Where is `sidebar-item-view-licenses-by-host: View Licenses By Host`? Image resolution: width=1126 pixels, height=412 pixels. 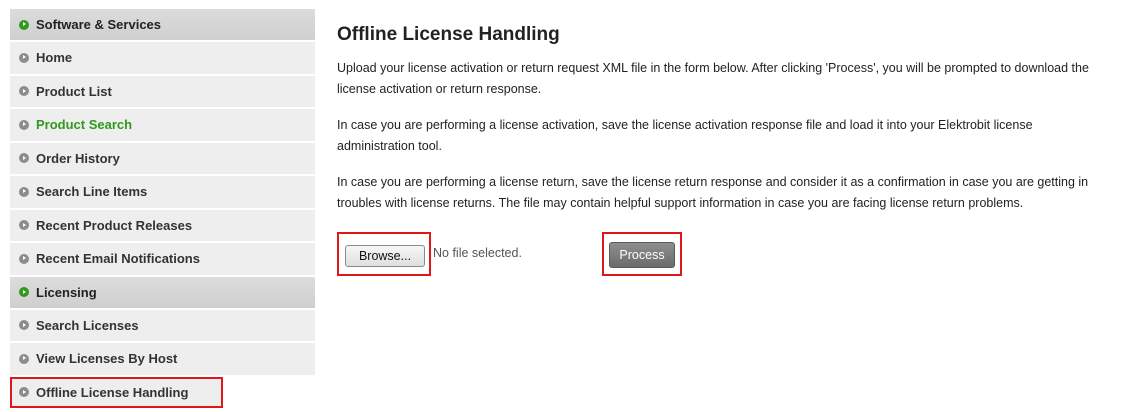
sidebar-item-view-licenses-by-host: View Licenses By Host is located at coordinates (162, 359).